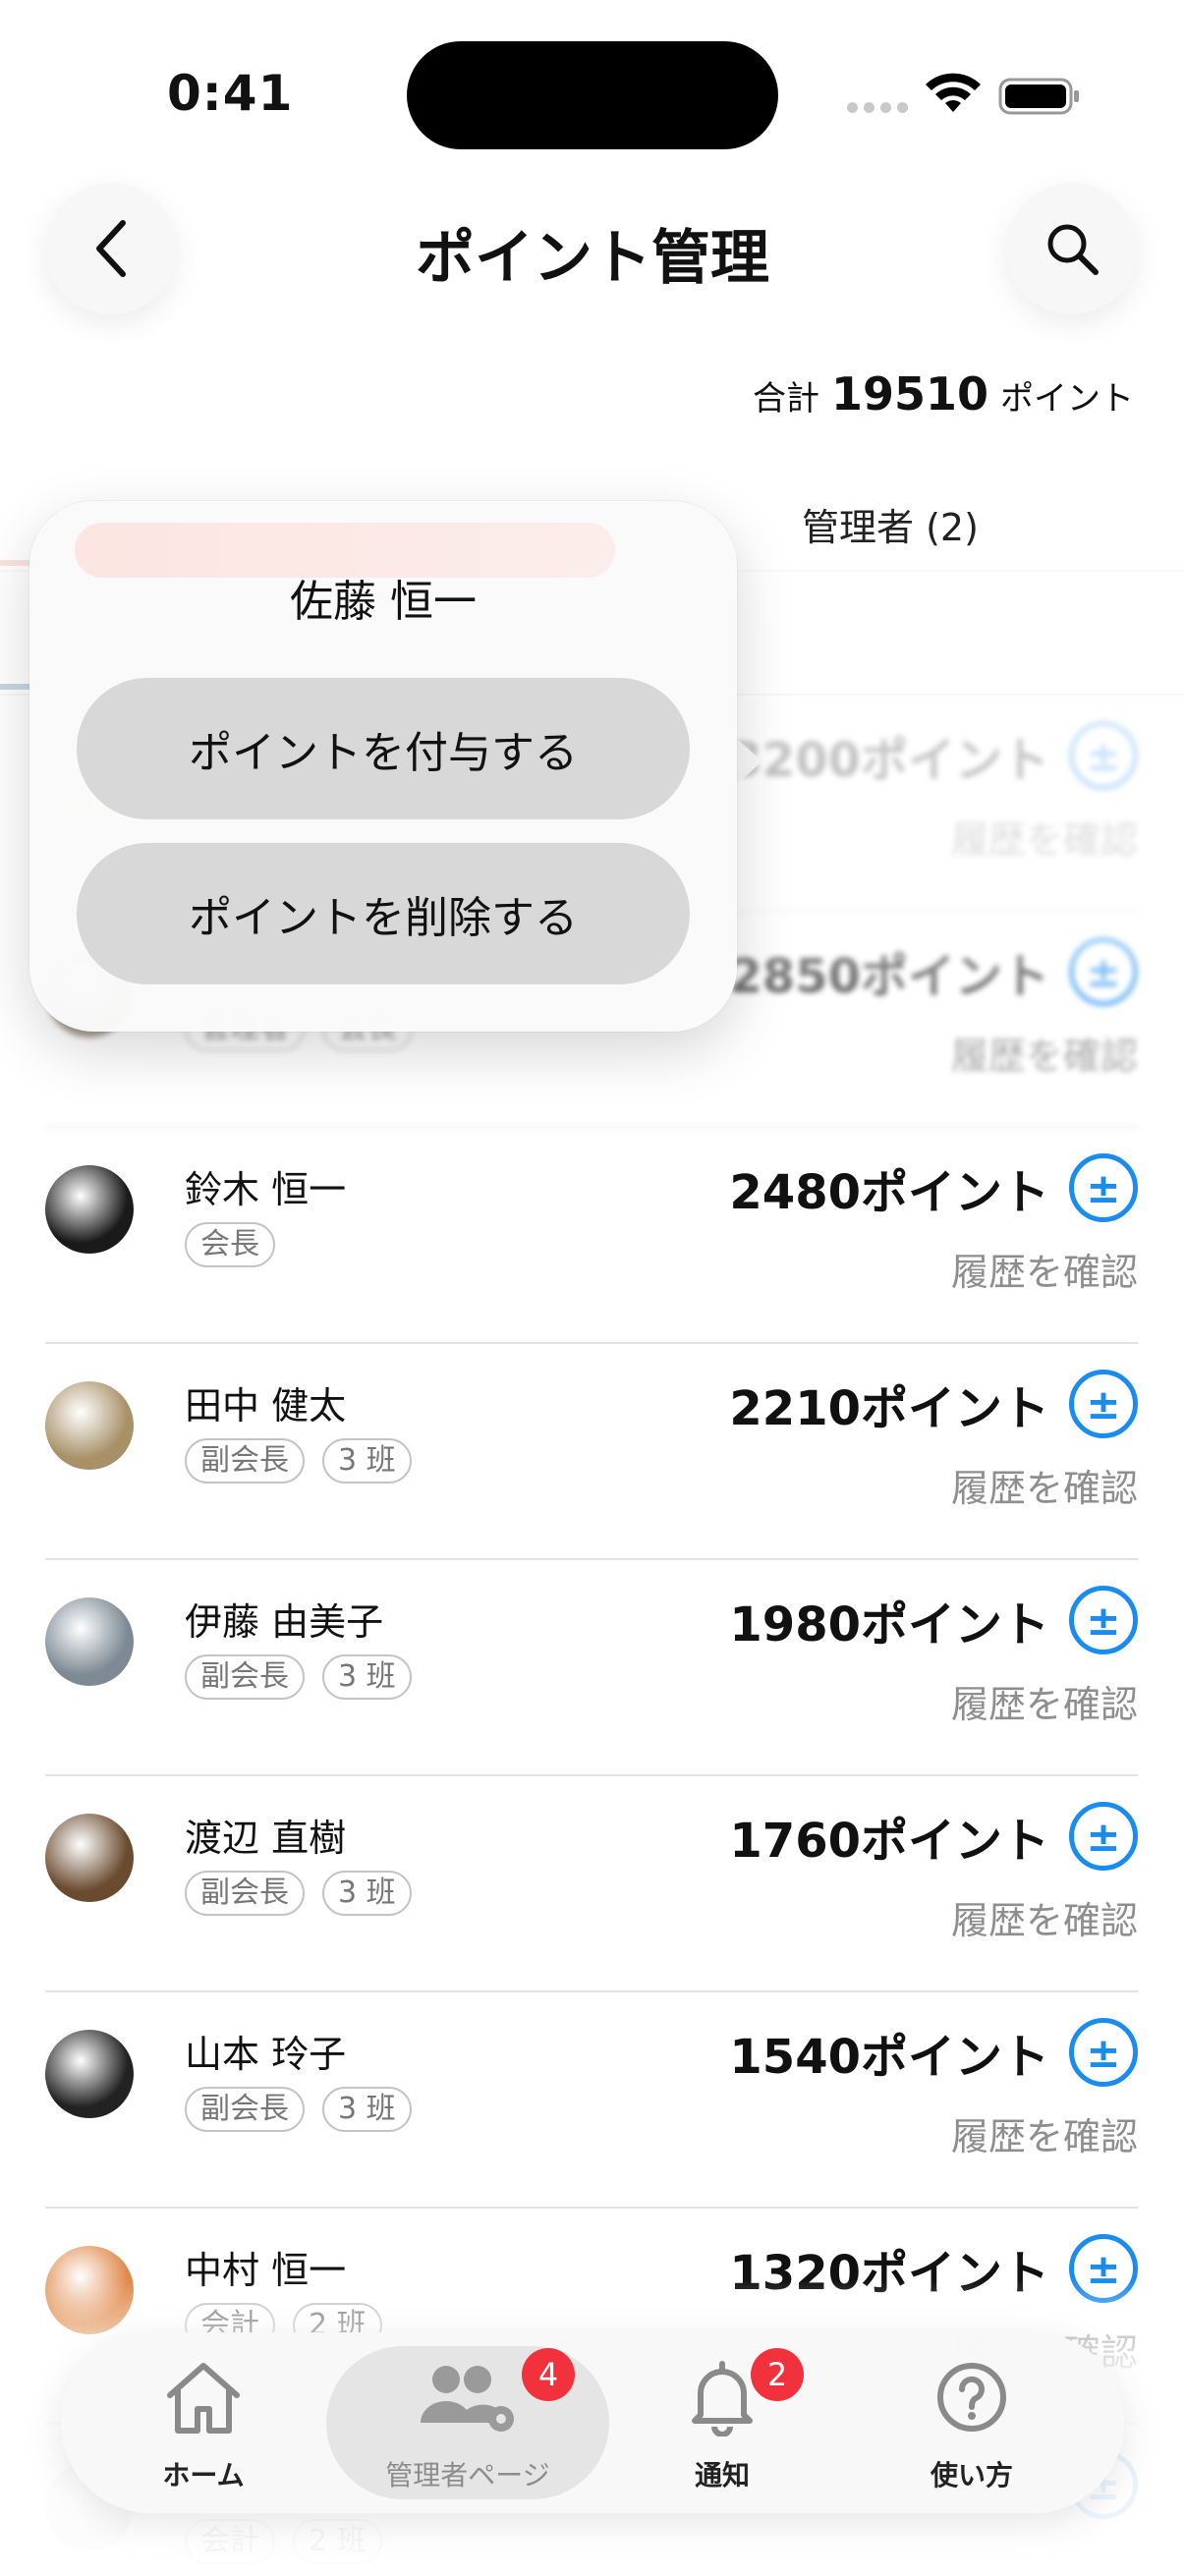  What do you see at coordinates (972, 2475) in the screenshot?
I see `nav-help-label: 使い方` at bounding box center [972, 2475].